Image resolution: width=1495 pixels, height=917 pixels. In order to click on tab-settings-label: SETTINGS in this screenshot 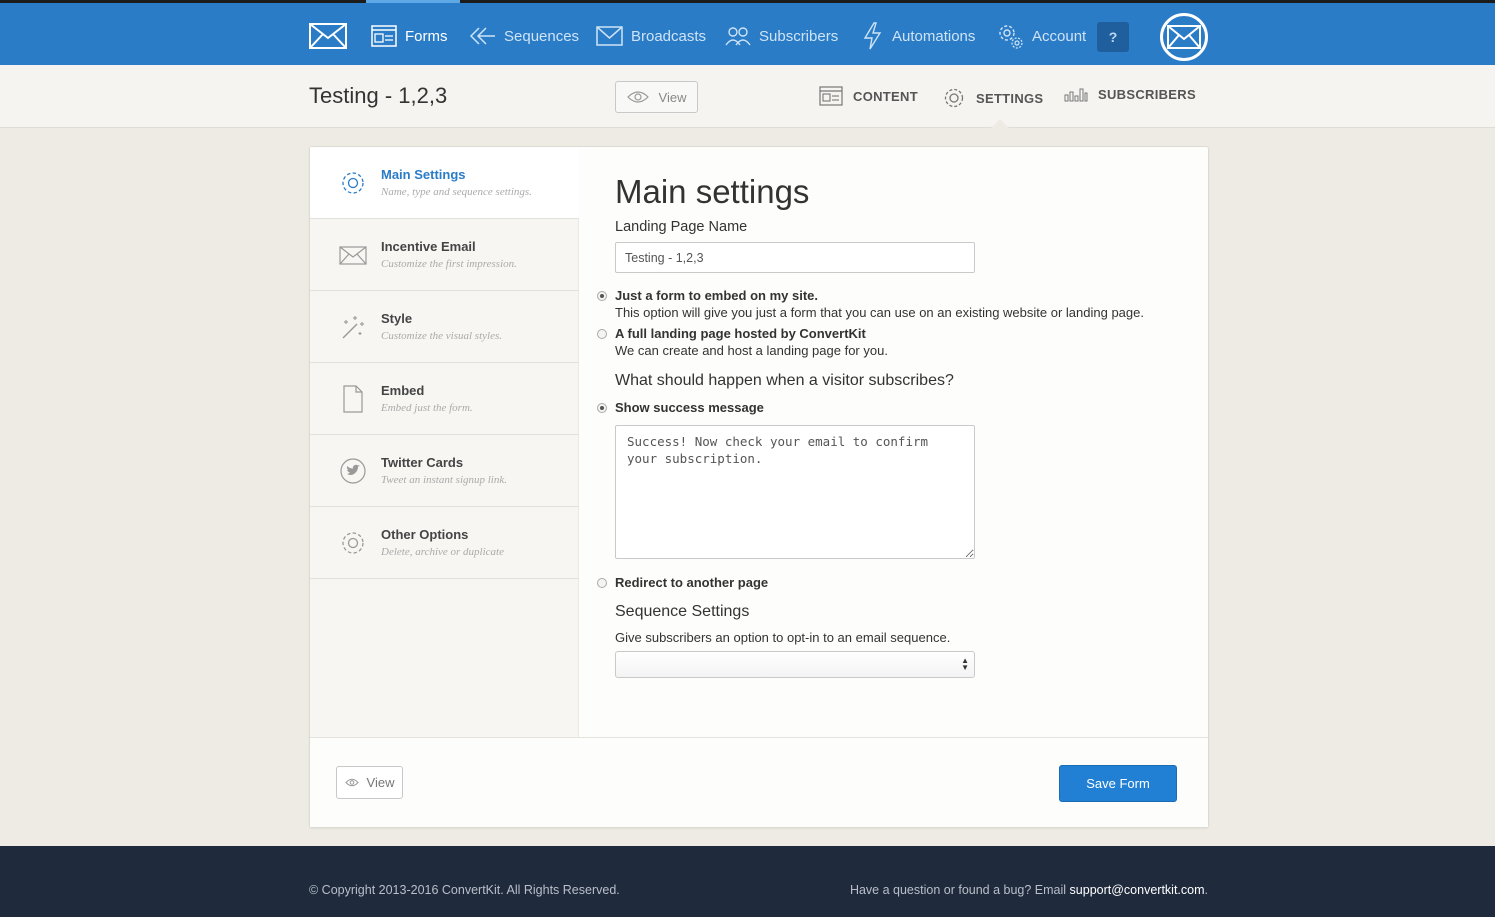, I will do `click(1010, 98)`.